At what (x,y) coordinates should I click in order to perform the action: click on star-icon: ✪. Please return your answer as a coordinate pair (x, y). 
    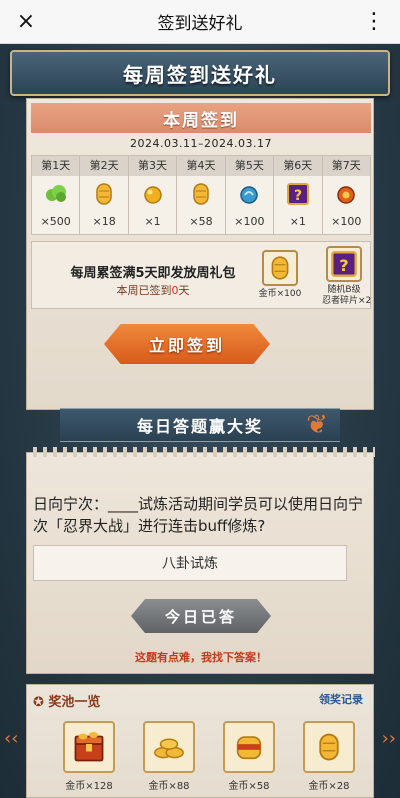
    Looking at the image, I should click on (41, 702).